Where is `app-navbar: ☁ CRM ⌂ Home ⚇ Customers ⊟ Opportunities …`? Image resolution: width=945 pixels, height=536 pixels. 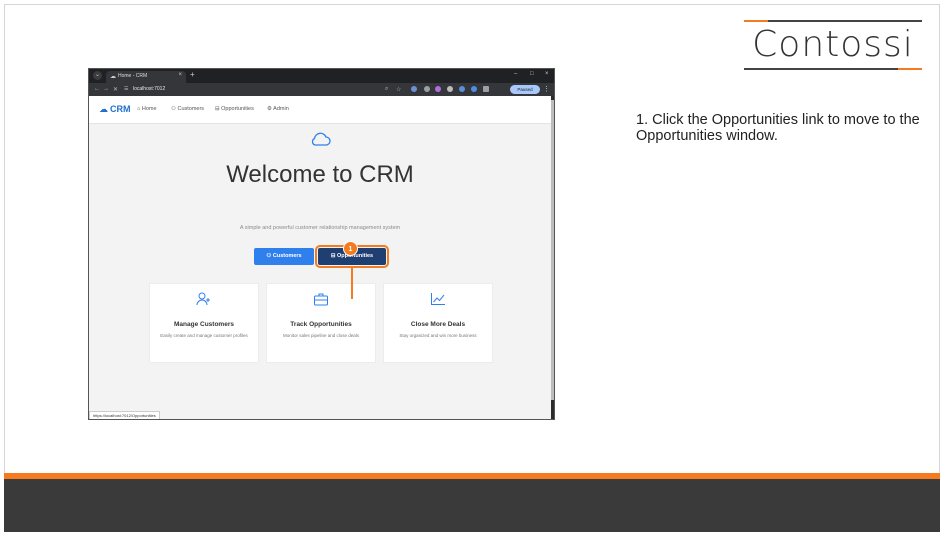
app-navbar: ☁ CRM ⌂ Home ⚇ Customers ⊟ Opportunities … is located at coordinates (320, 110).